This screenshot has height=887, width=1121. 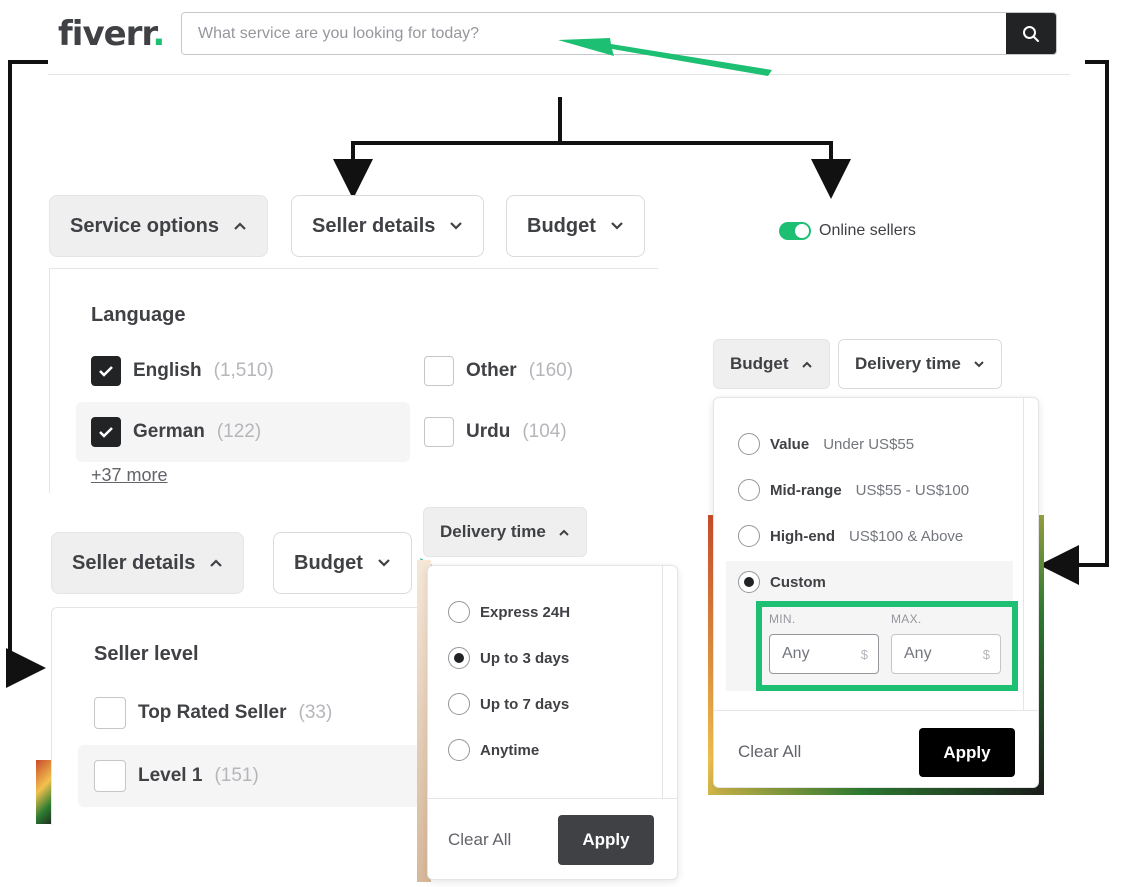 I want to click on language-option-english: English (1,510), so click(x=182, y=371).